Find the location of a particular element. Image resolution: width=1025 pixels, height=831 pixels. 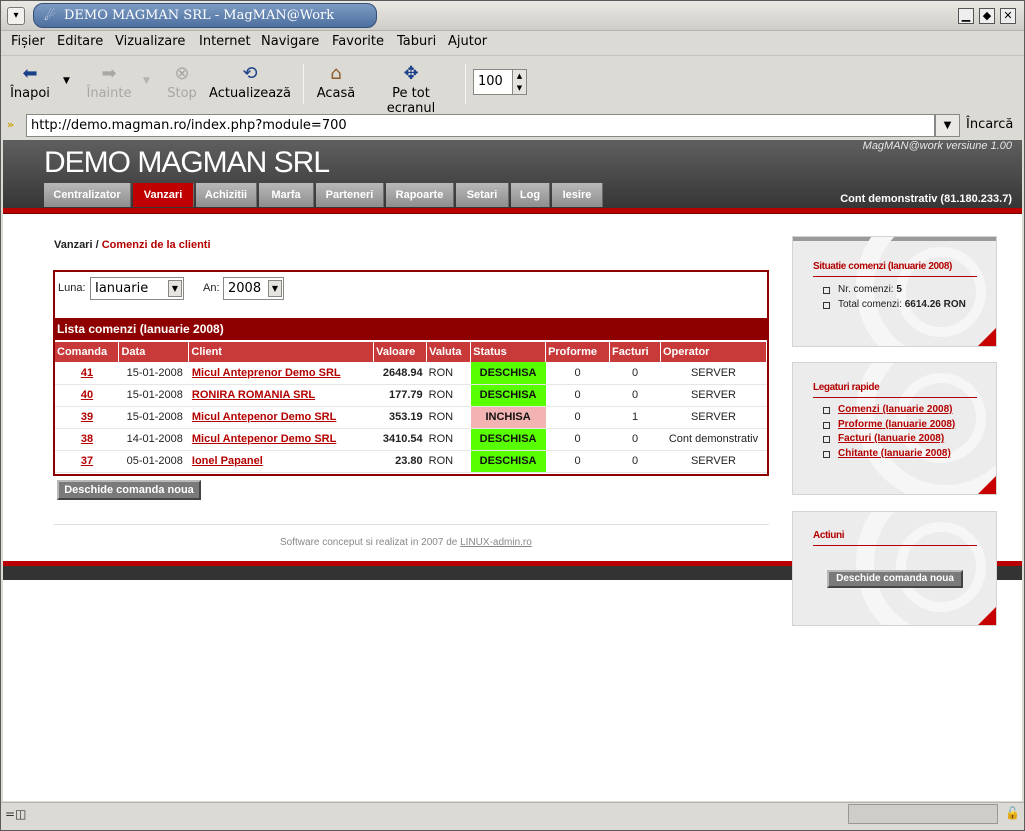

order-date: 15-01-2008 is located at coordinates (153, 395).